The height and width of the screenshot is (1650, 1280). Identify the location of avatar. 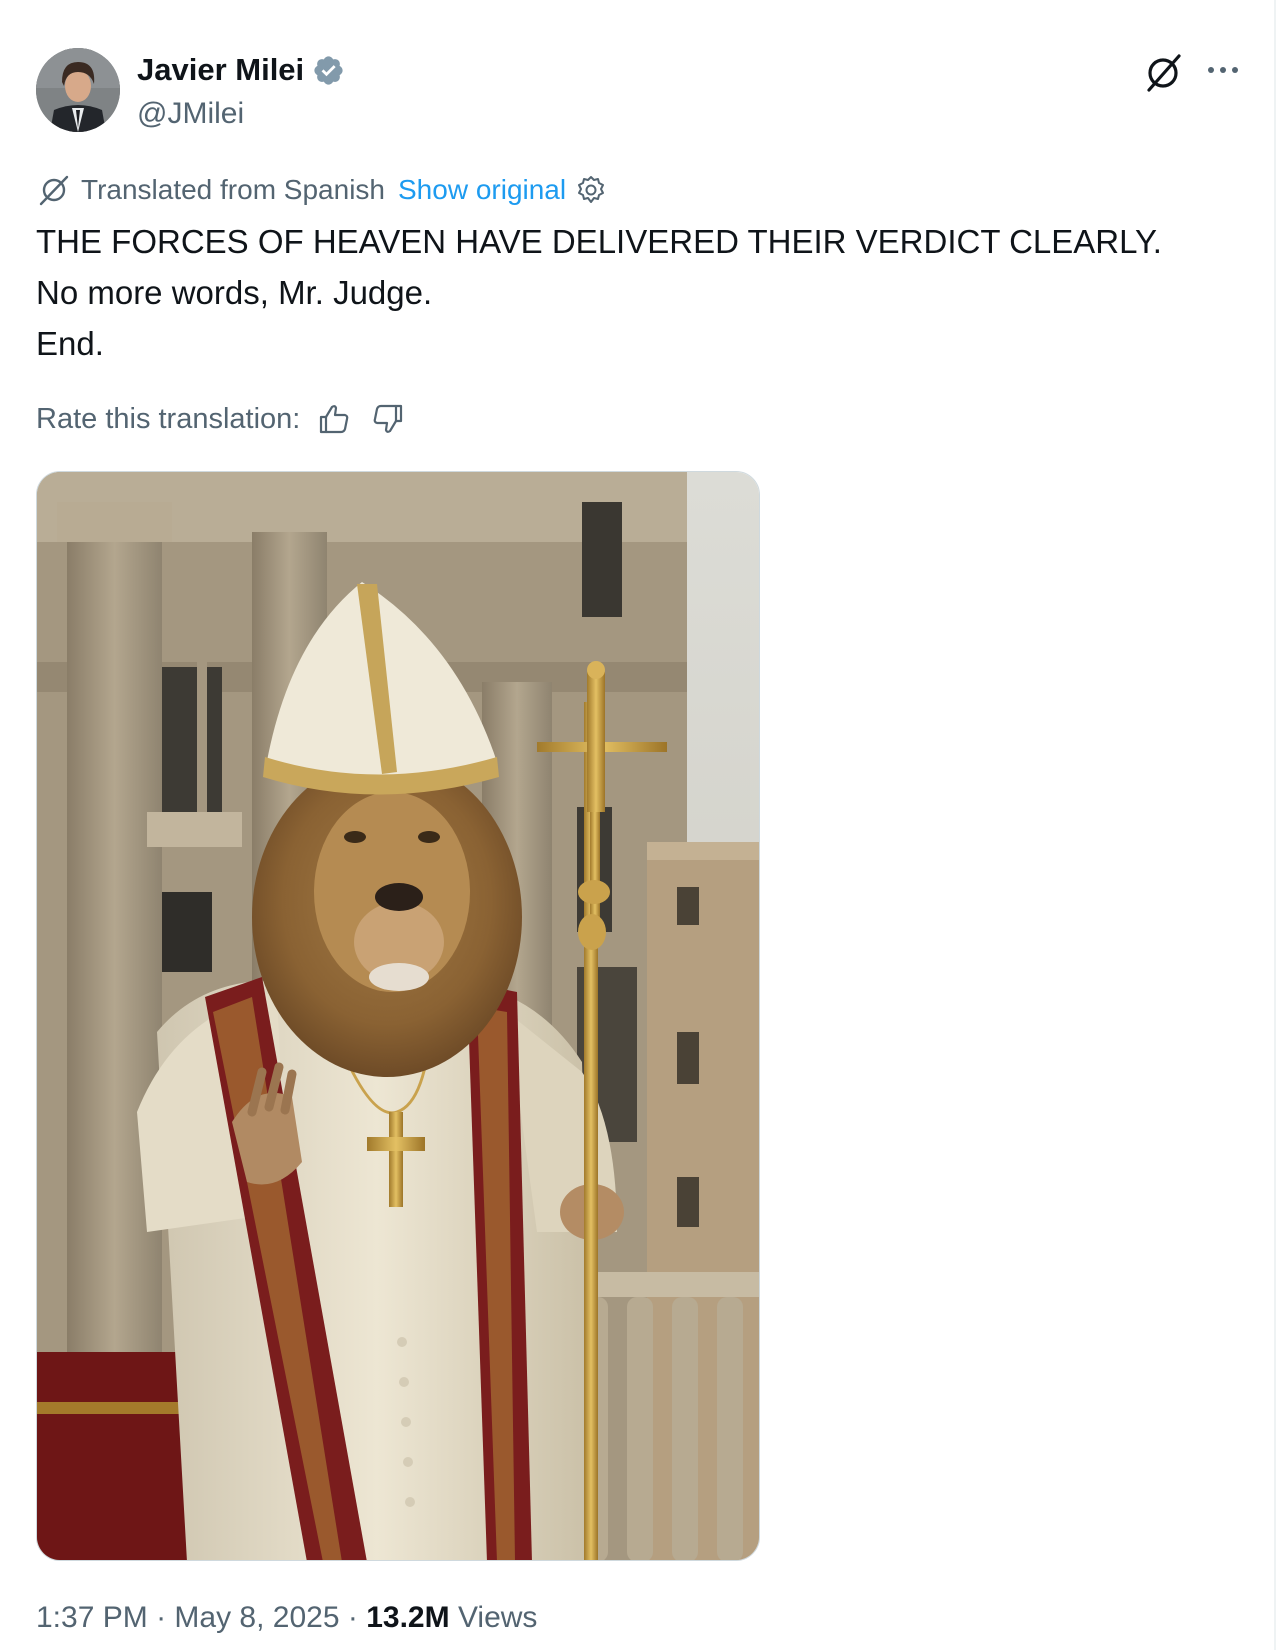
(78, 90).